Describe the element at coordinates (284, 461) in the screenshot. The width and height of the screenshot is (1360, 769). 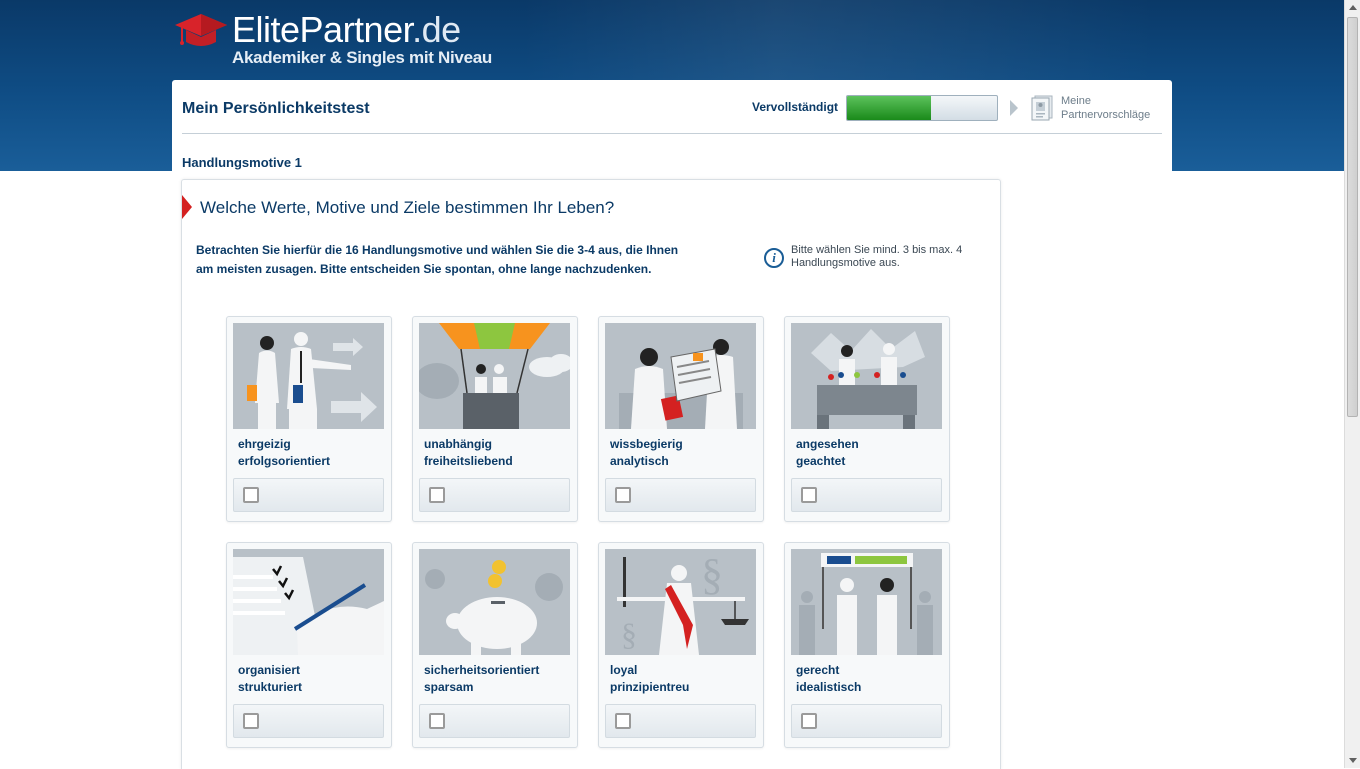
I see `motive-line2: erfolgsorientiert` at that location.